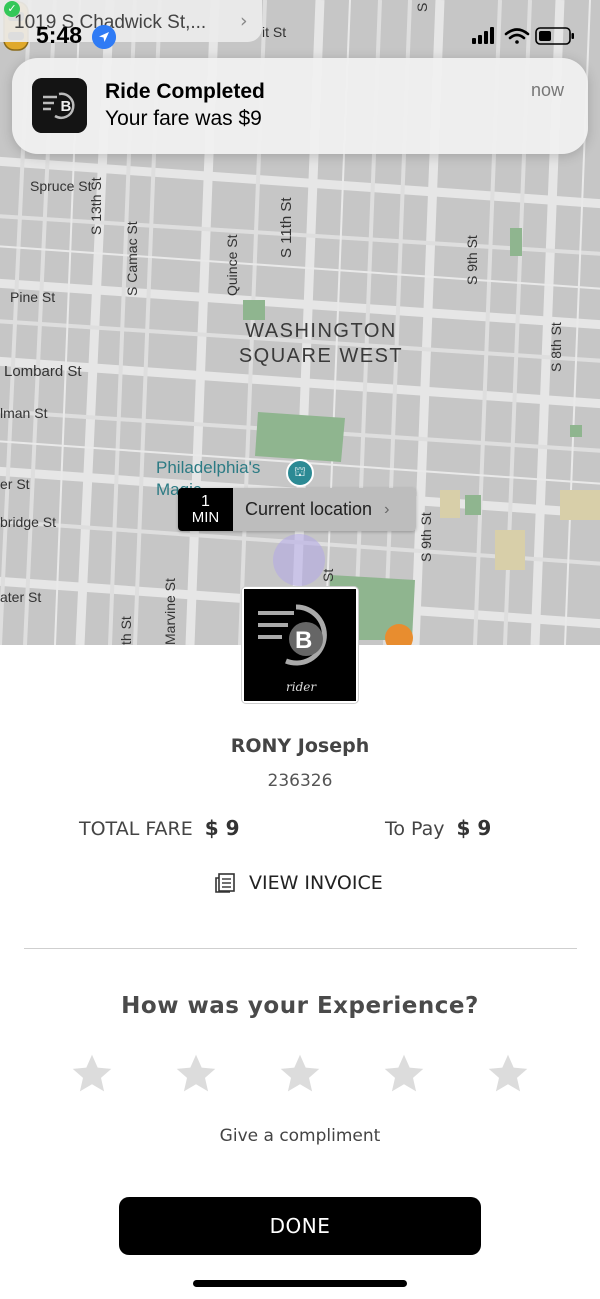  What do you see at coordinates (126, 630) in the screenshot?
I see `street-label: th St` at bounding box center [126, 630].